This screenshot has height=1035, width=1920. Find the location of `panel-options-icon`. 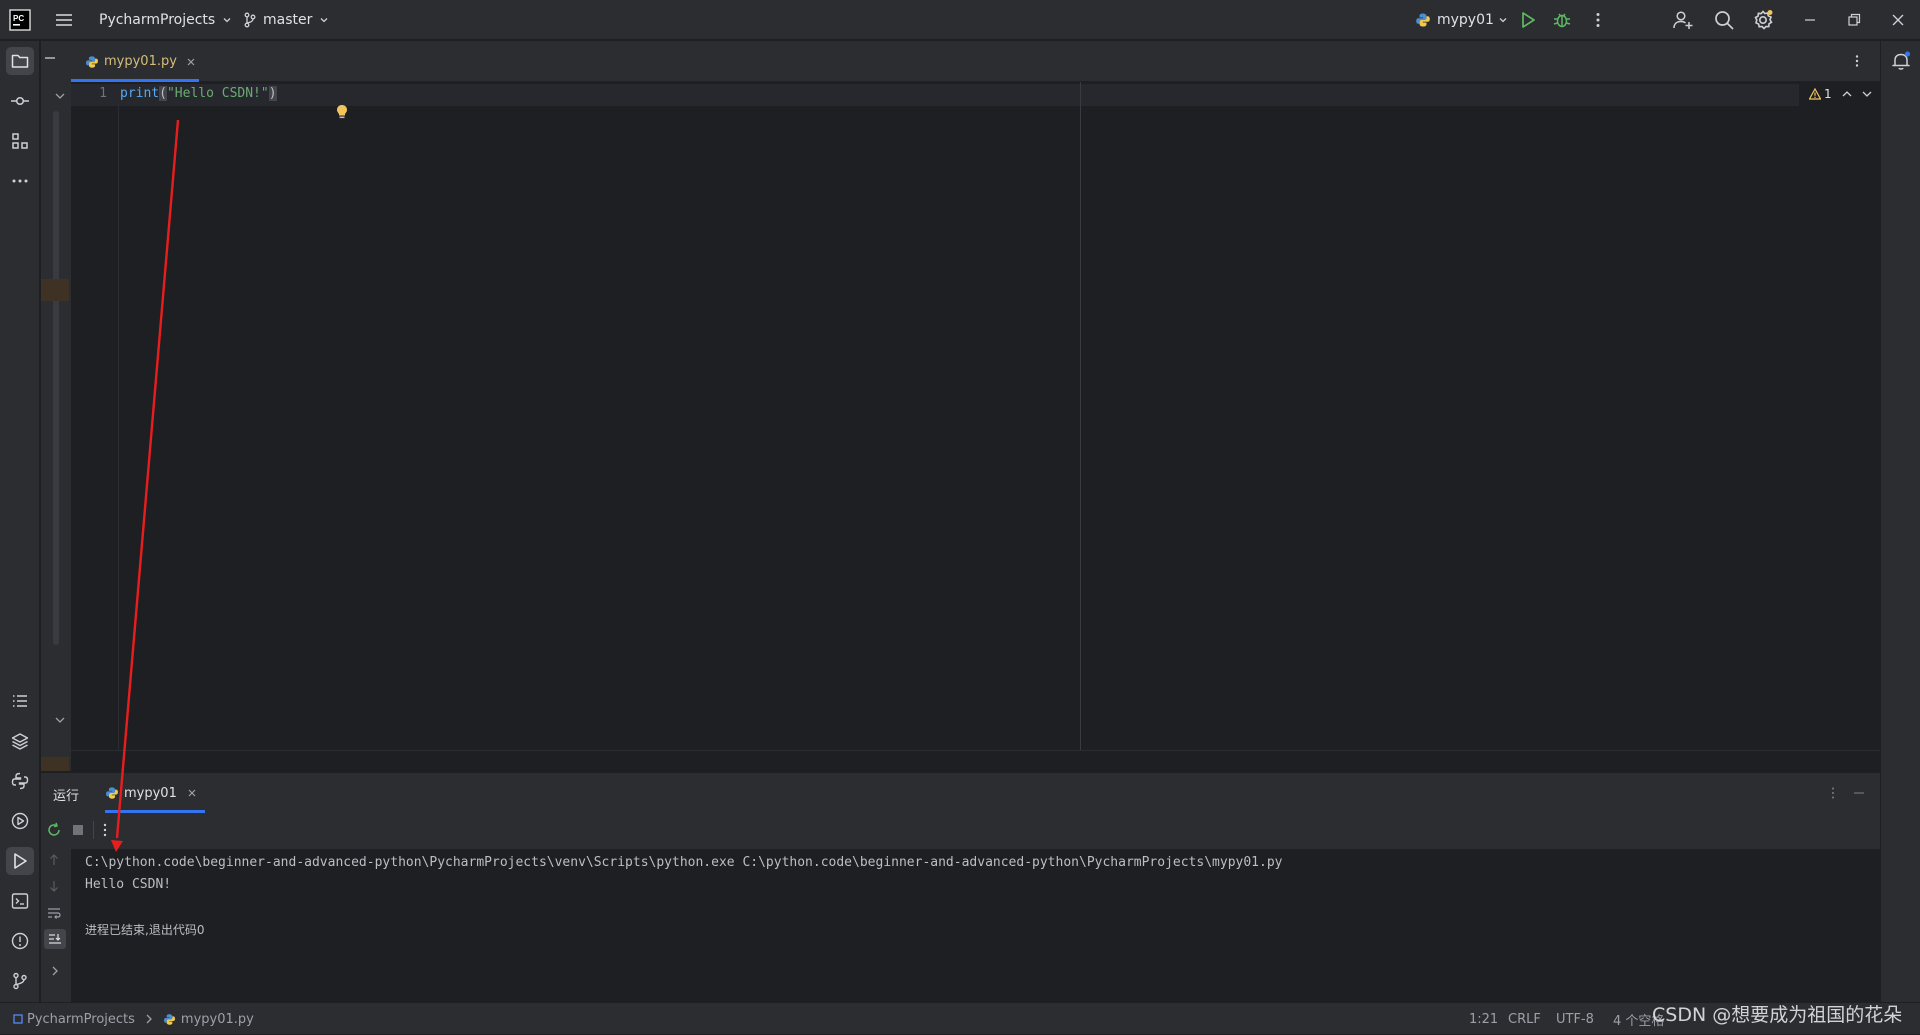

panel-options-icon is located at coordinates (1833, 793).